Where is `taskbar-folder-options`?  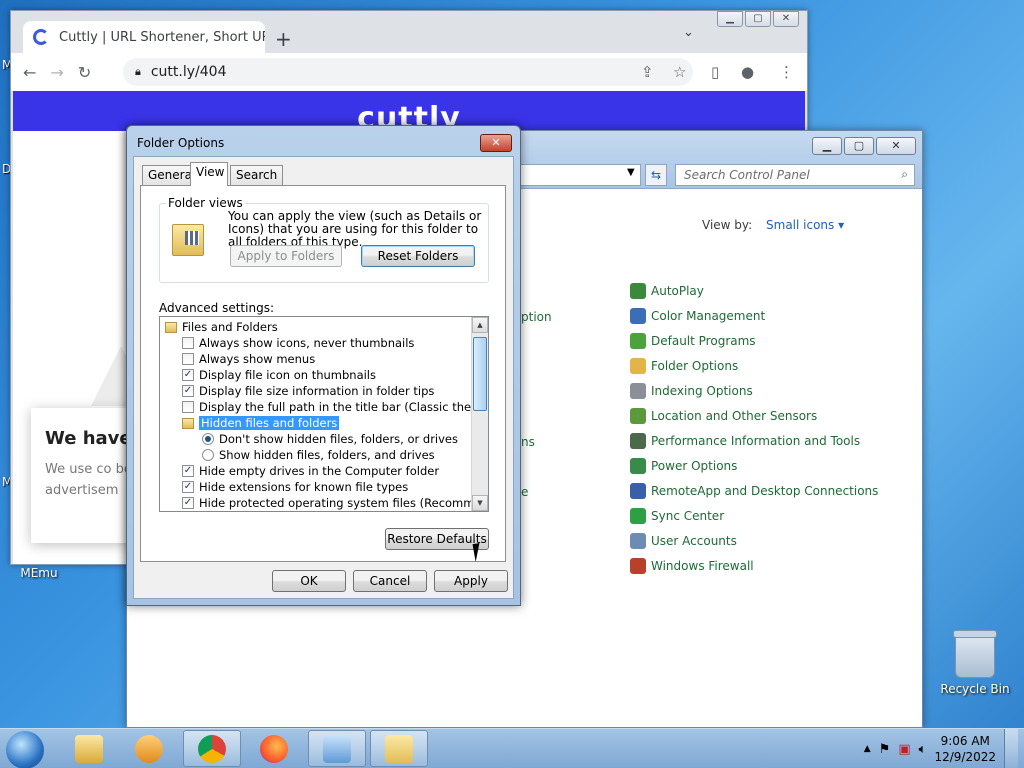
taskbar-folder-options is located at coordinates (399, 748).